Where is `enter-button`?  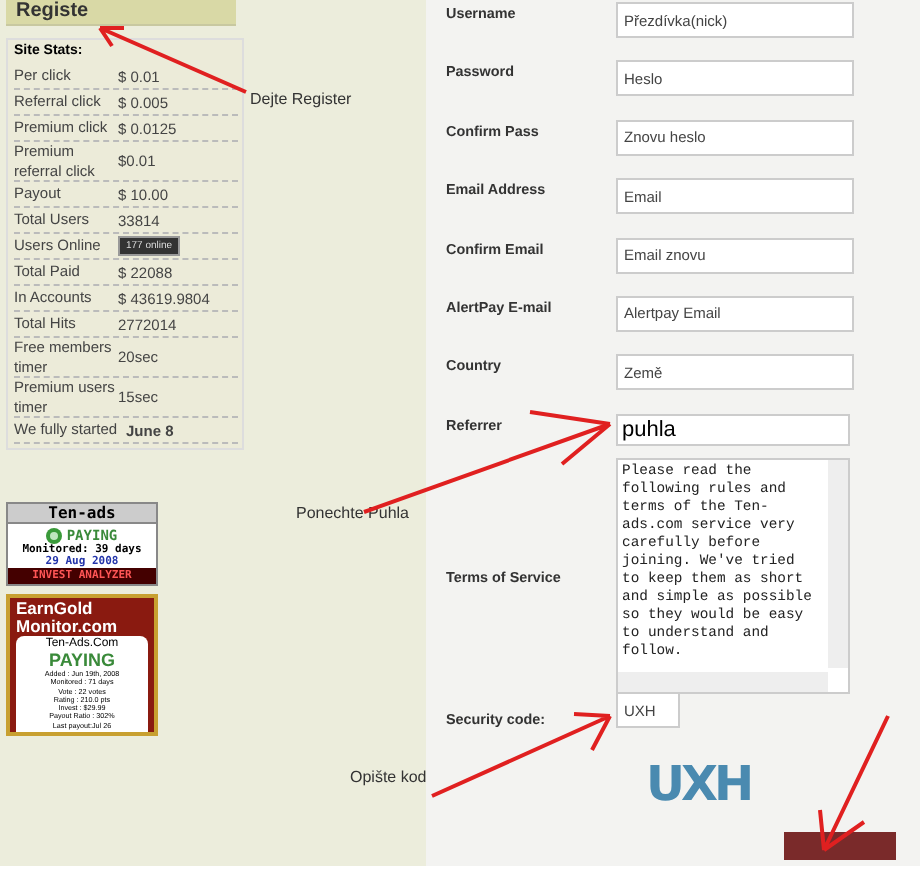
enter-button is located at coordinates (840, 845).